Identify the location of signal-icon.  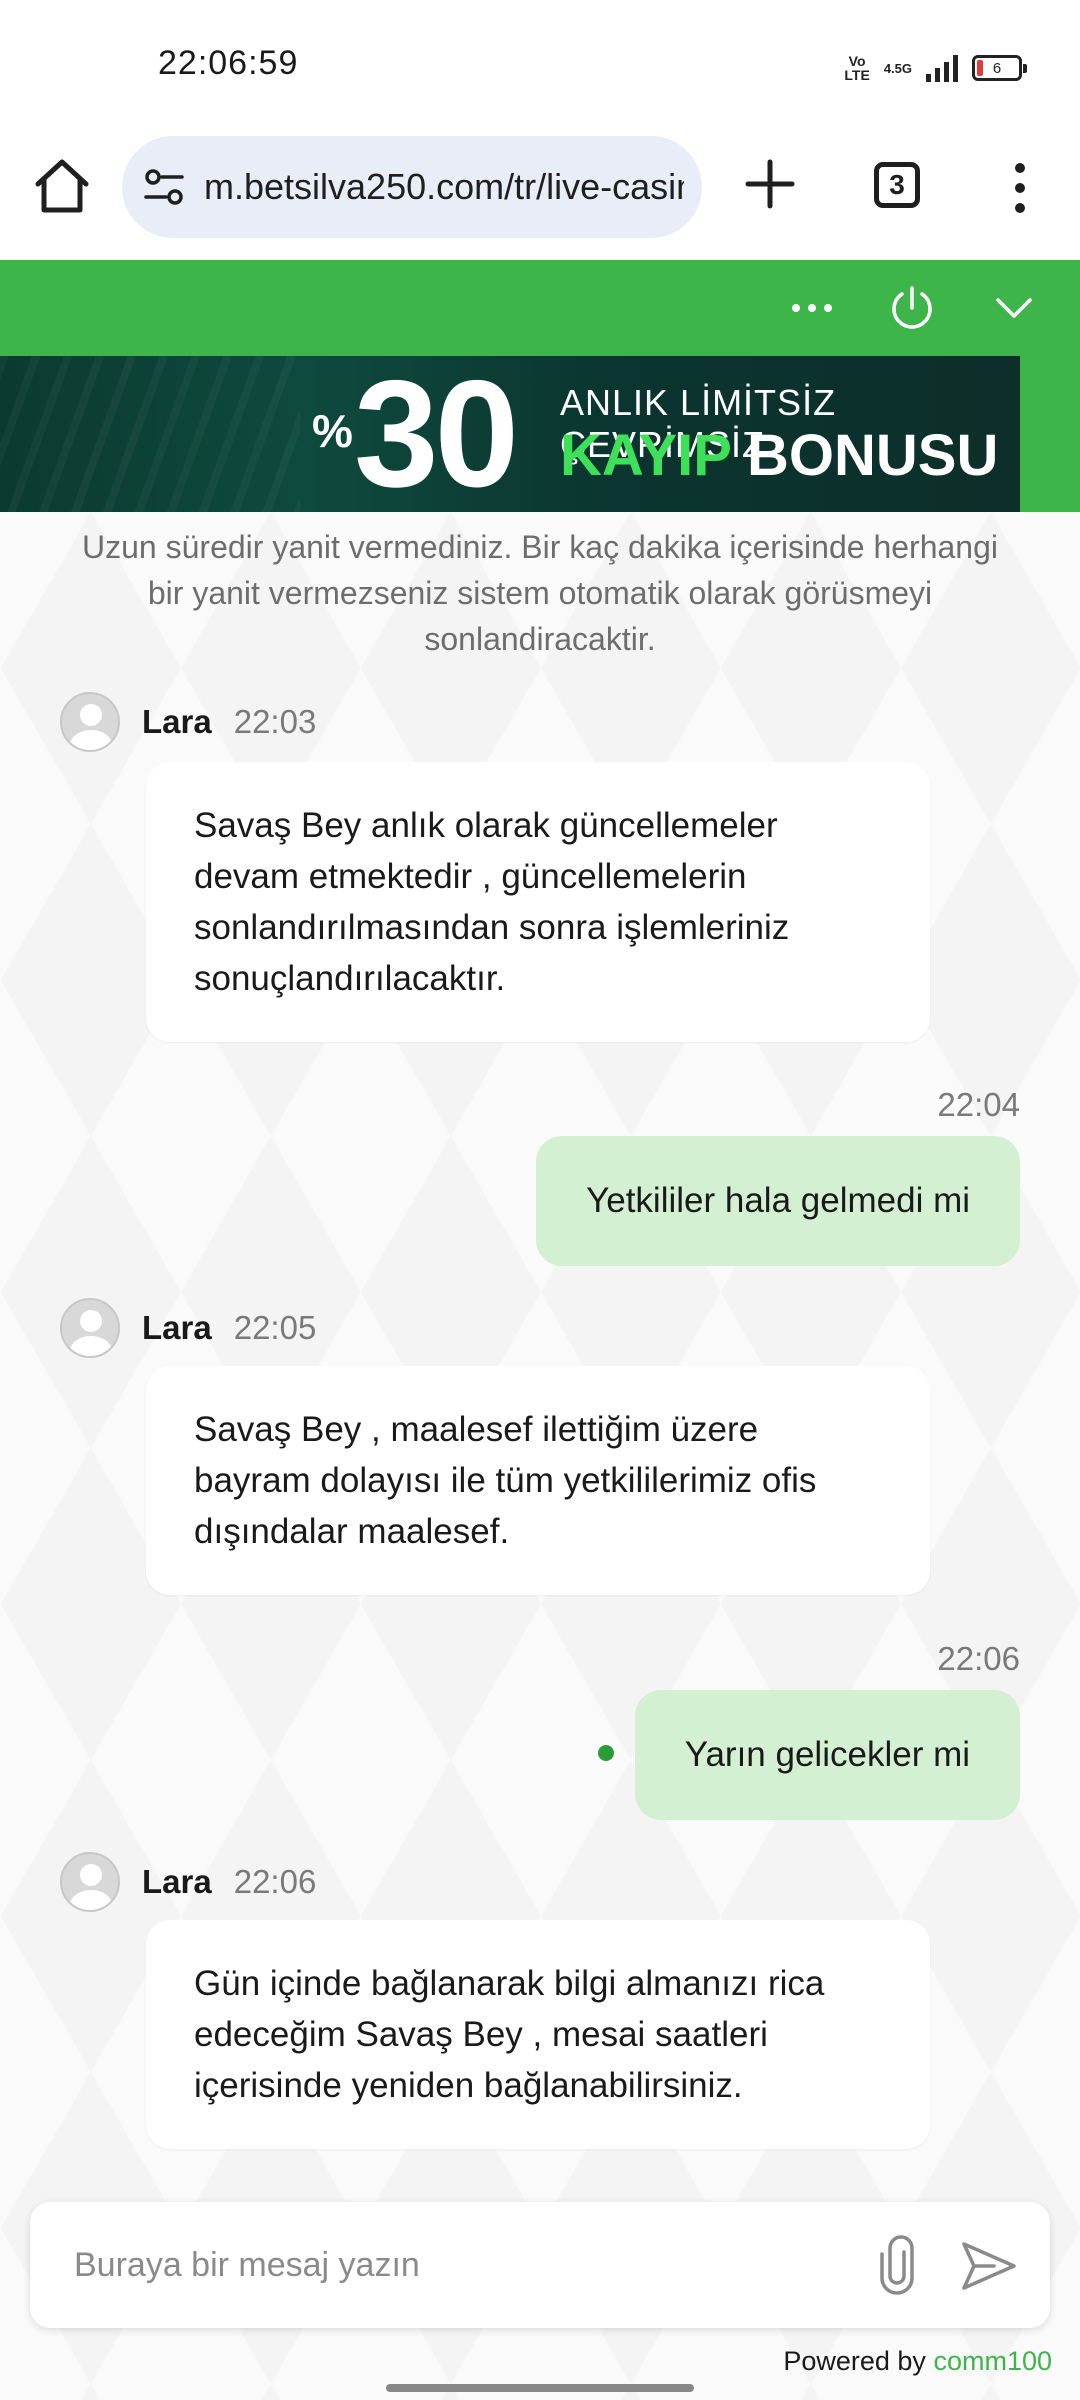
(942, 68).